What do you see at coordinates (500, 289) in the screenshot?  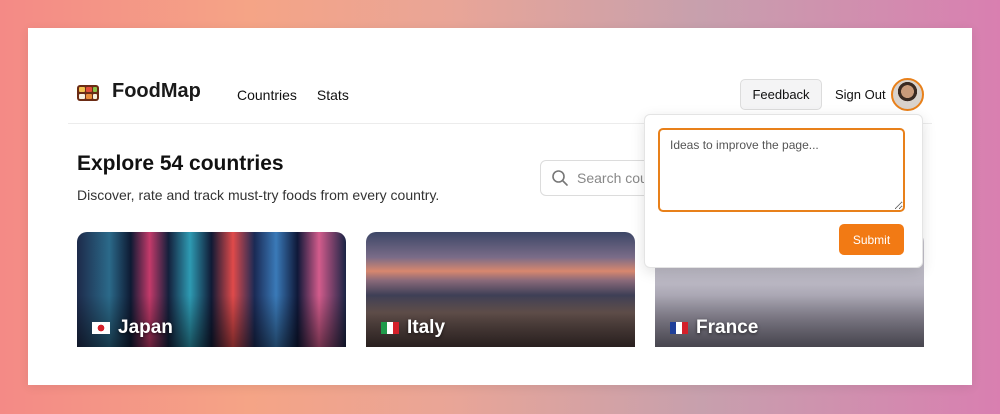 I see `country-card-italy: Italy` at bounding box center [500, 289].